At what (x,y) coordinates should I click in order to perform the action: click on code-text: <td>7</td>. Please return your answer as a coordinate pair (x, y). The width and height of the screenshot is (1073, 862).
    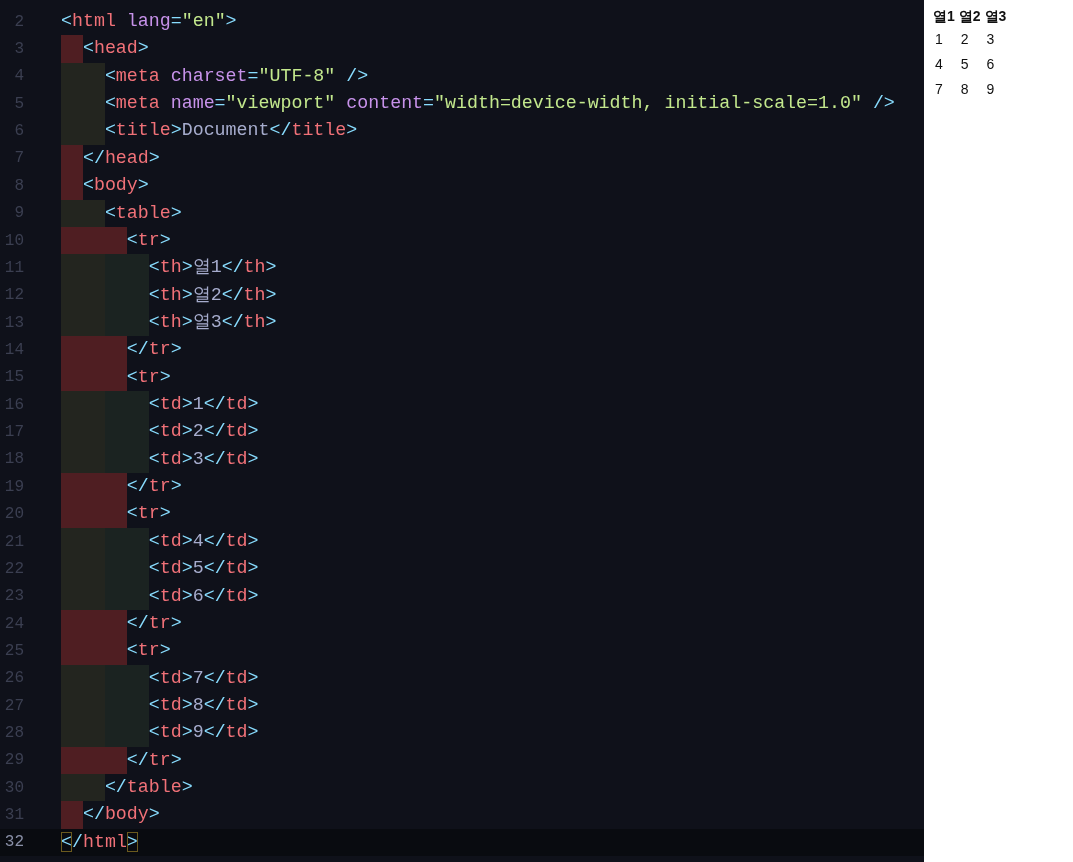
    Looking at the image, I should click on (203, 678).